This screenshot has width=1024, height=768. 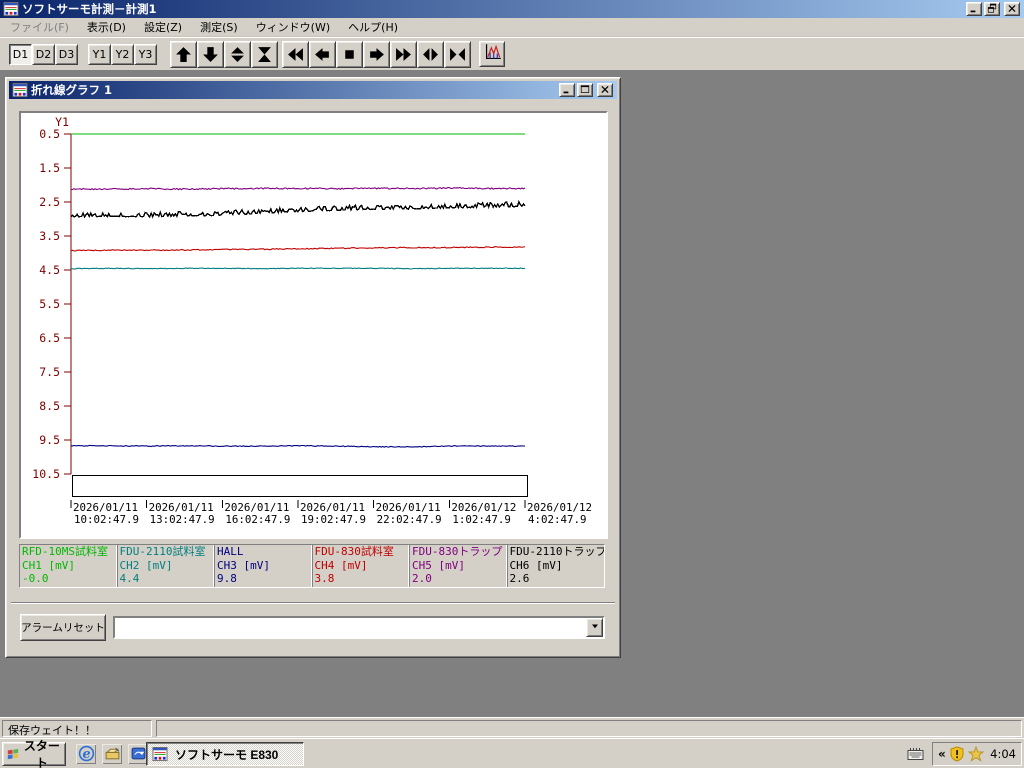 I want to click on merge-vertical-button, so click(x=264, y=54).